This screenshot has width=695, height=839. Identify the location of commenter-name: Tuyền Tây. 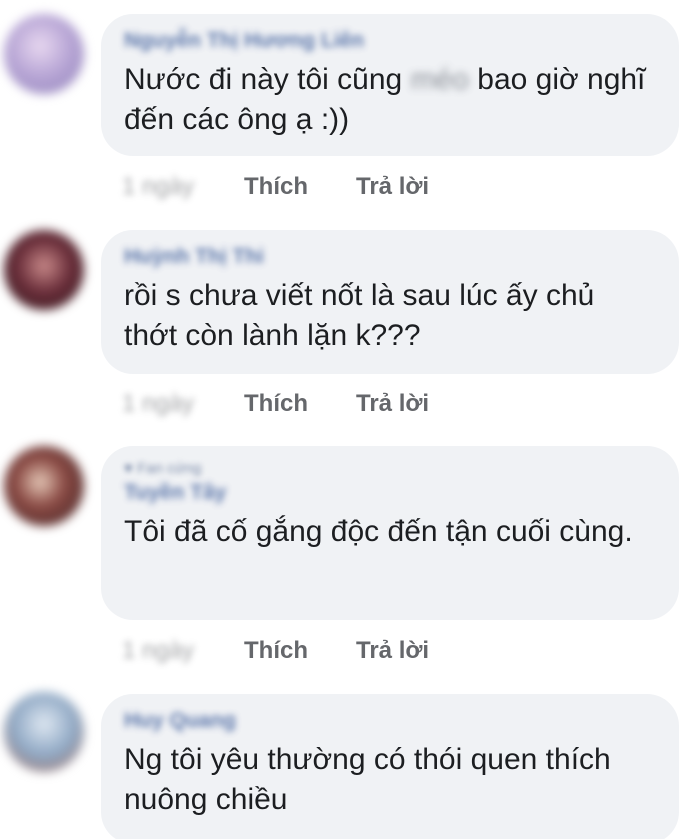
(389, 493).